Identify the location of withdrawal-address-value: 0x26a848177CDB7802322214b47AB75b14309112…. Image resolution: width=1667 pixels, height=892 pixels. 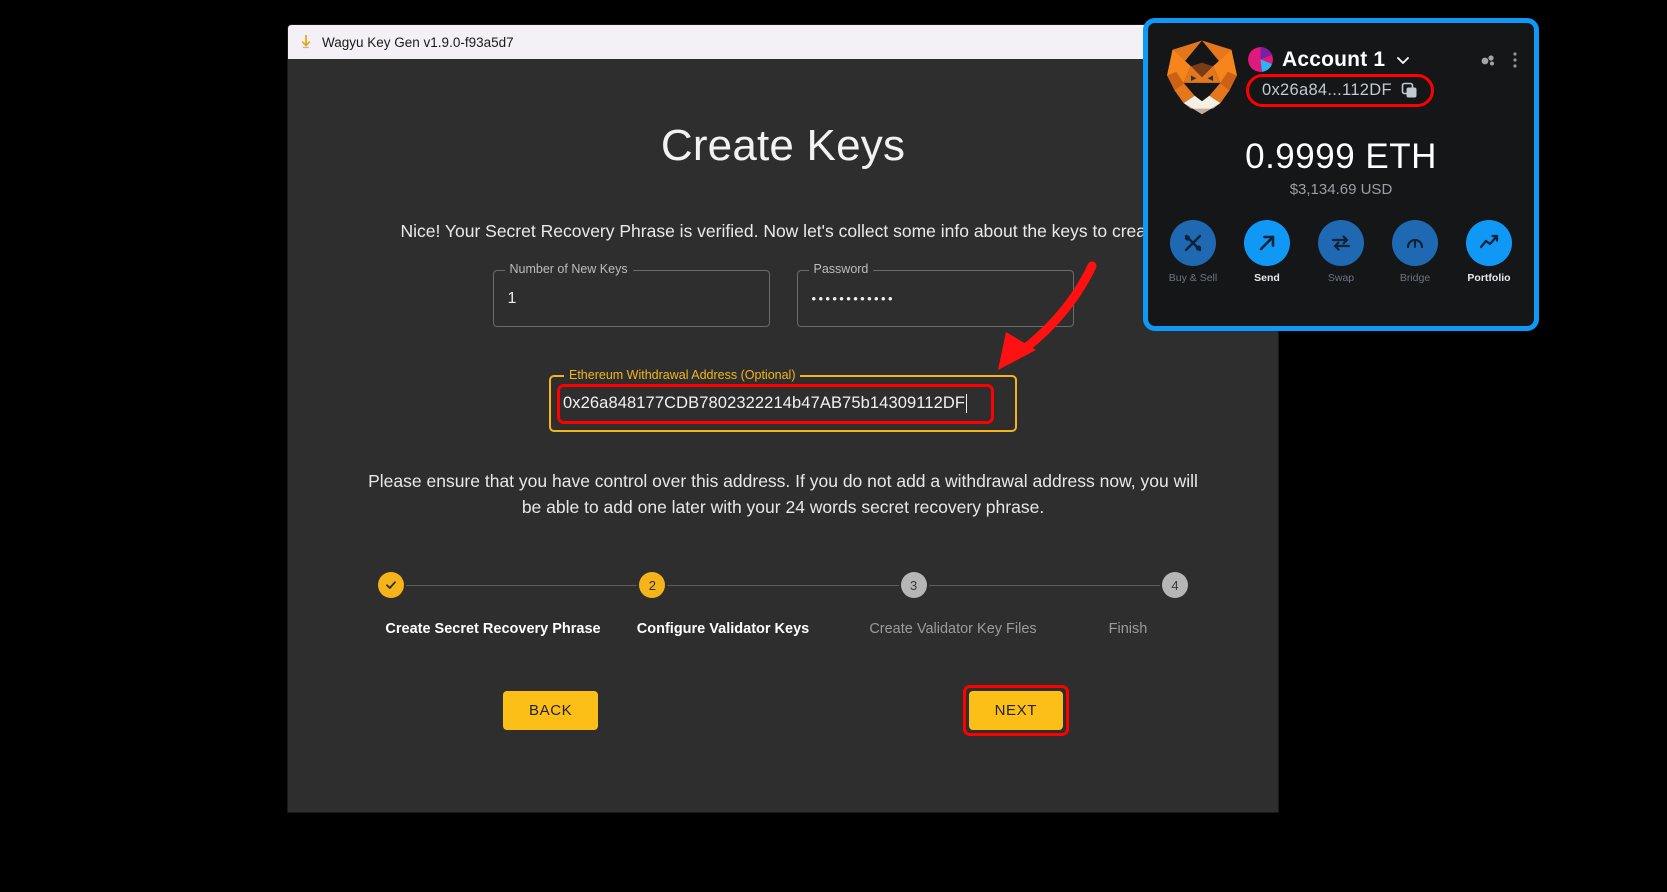
(764, 403).